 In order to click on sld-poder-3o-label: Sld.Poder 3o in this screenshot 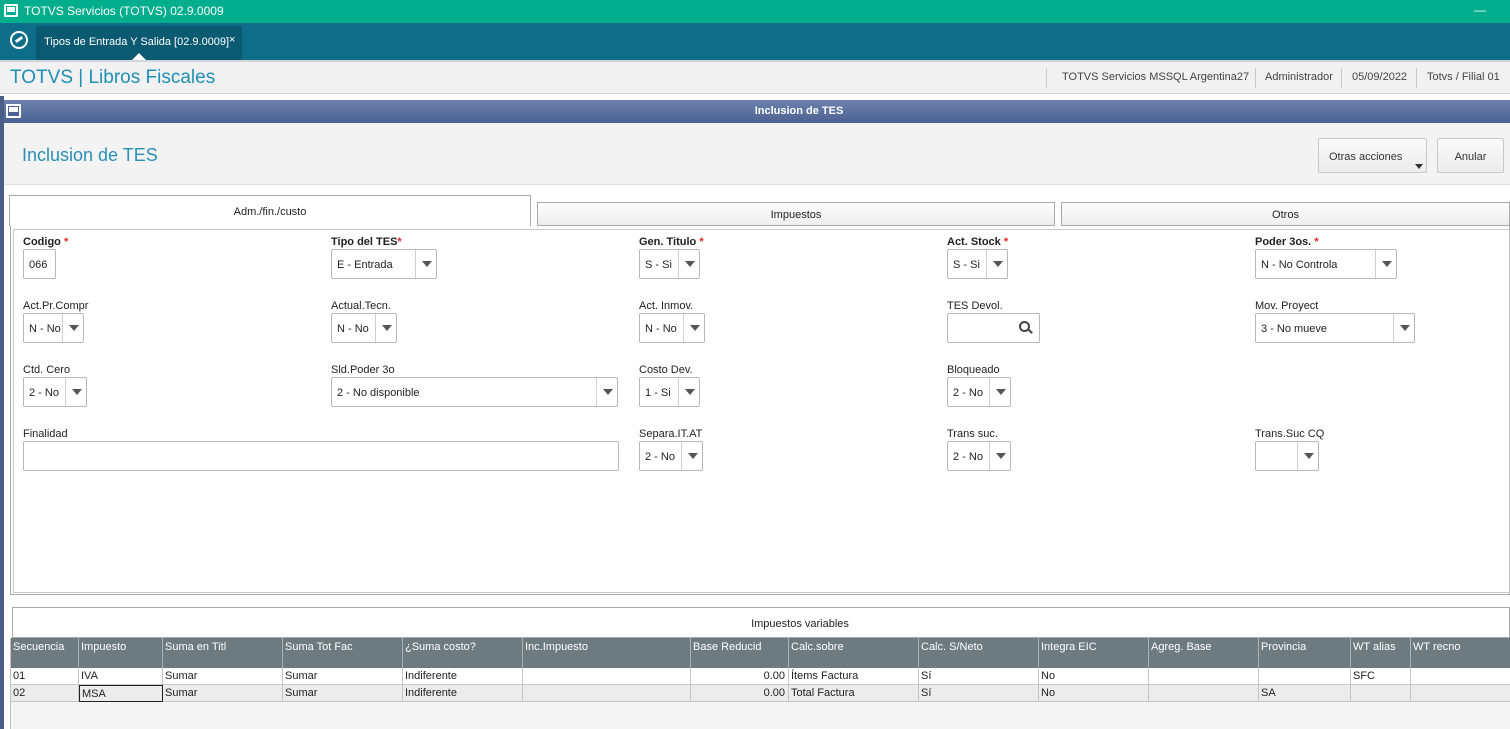, I will do `click(363, 370)`.